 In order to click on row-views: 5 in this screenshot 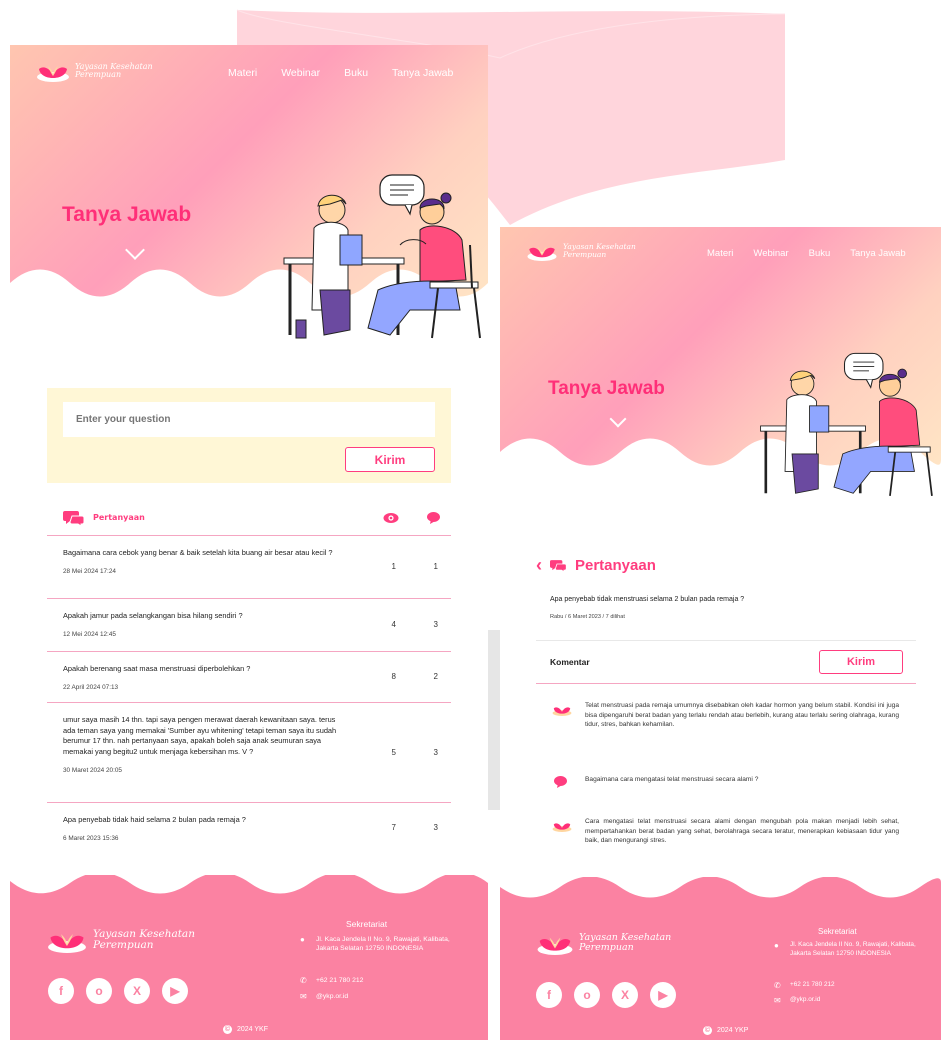, I will do `click(393, 752)`.